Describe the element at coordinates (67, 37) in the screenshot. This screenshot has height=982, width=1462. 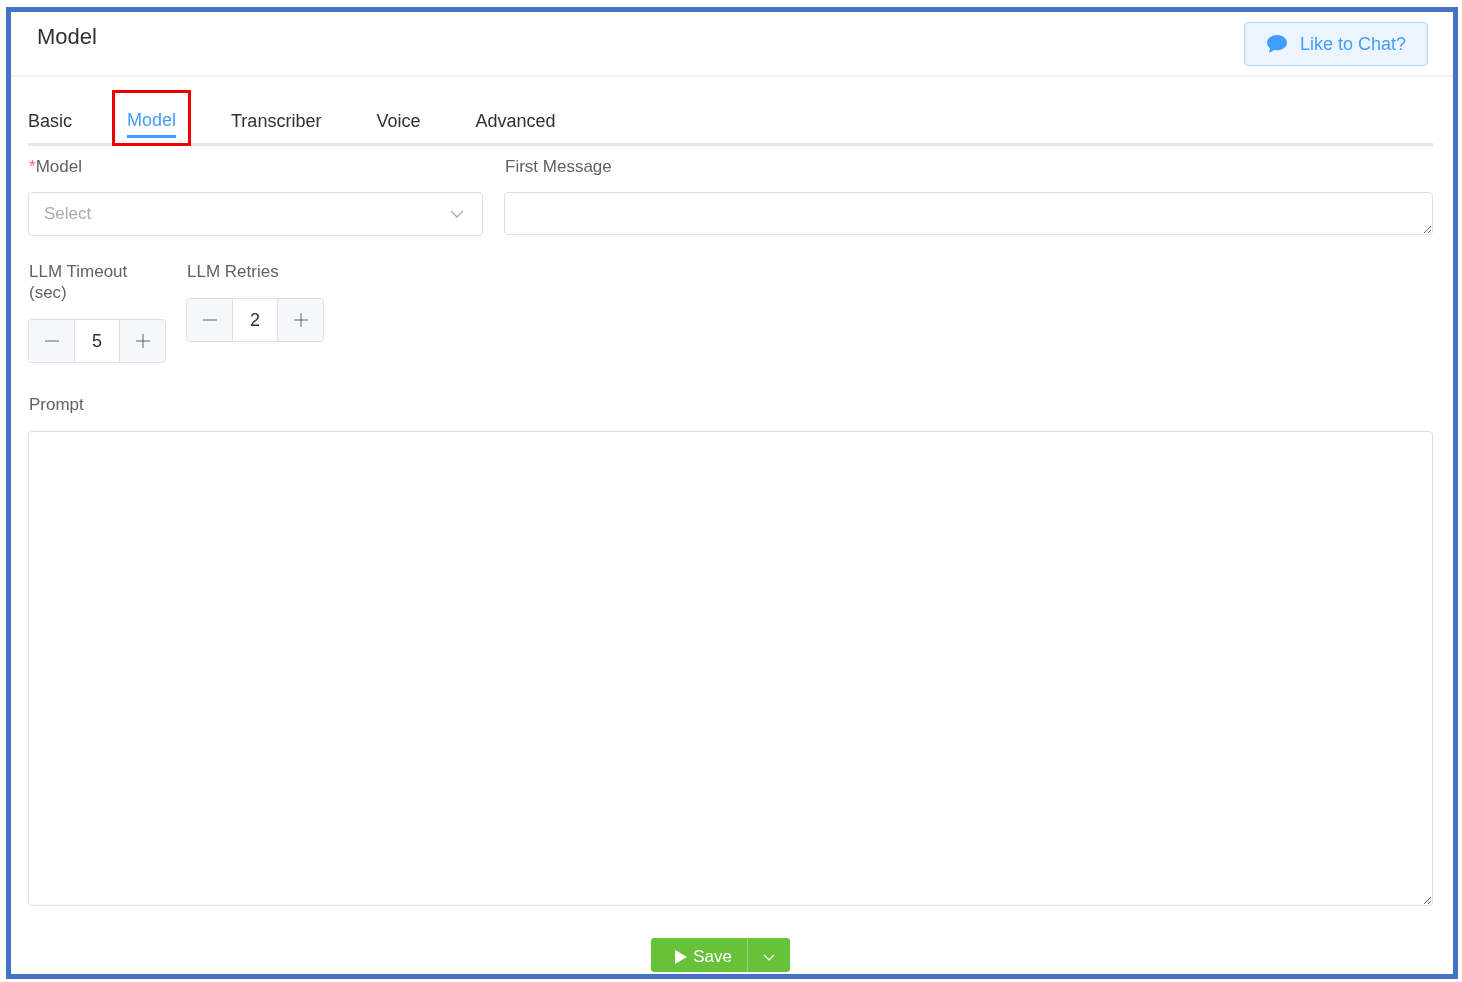
I see `page-title: Model` at that location.